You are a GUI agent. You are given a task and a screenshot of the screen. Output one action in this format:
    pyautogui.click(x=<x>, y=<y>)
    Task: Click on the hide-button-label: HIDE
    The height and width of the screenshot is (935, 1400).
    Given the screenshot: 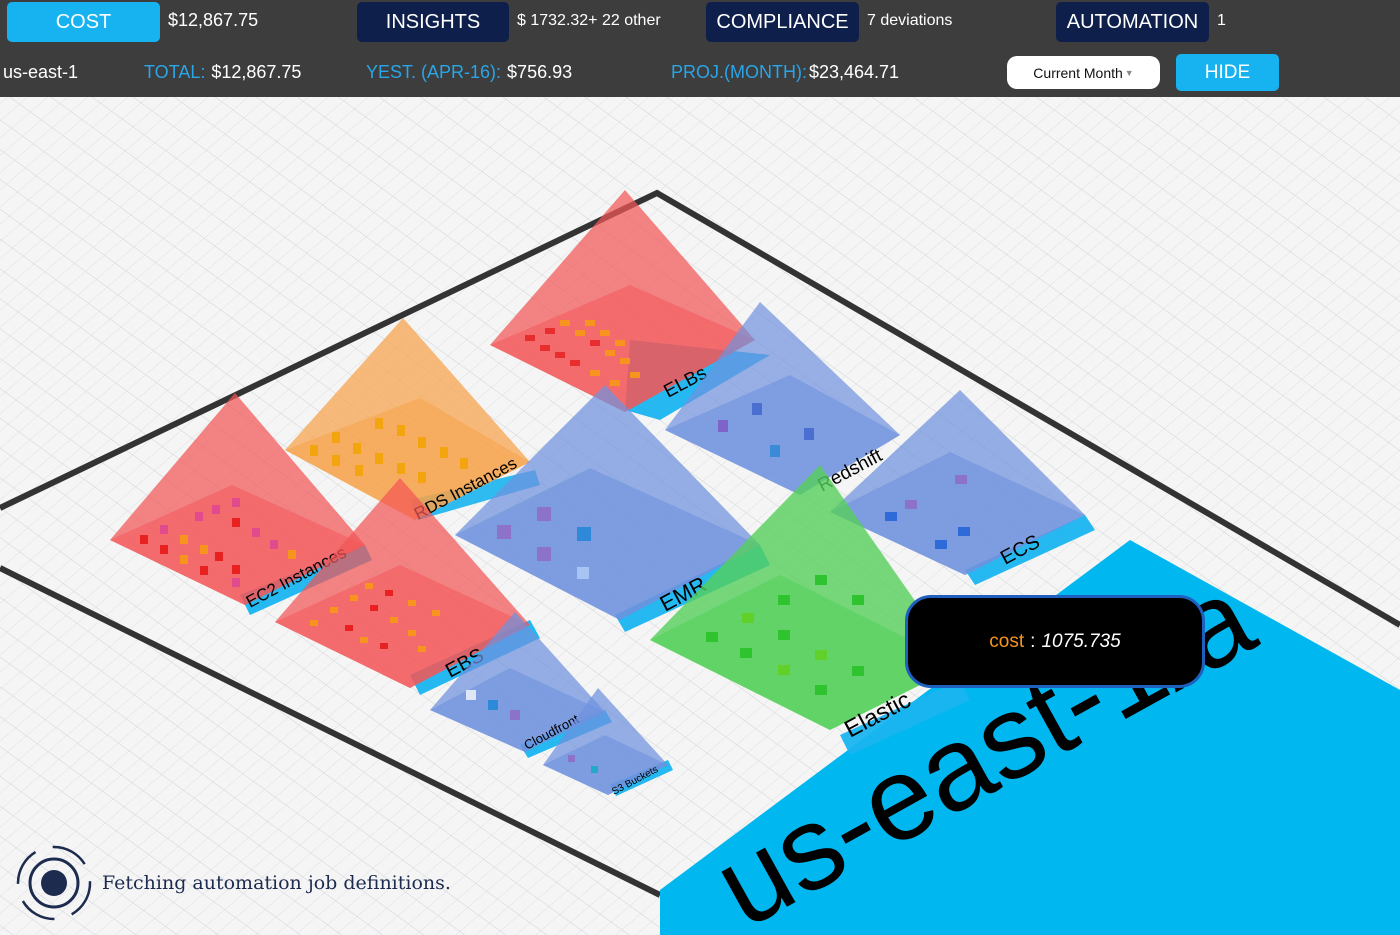 What is the action you would take?
    pyautogui.click(x=1227, y=72)
    